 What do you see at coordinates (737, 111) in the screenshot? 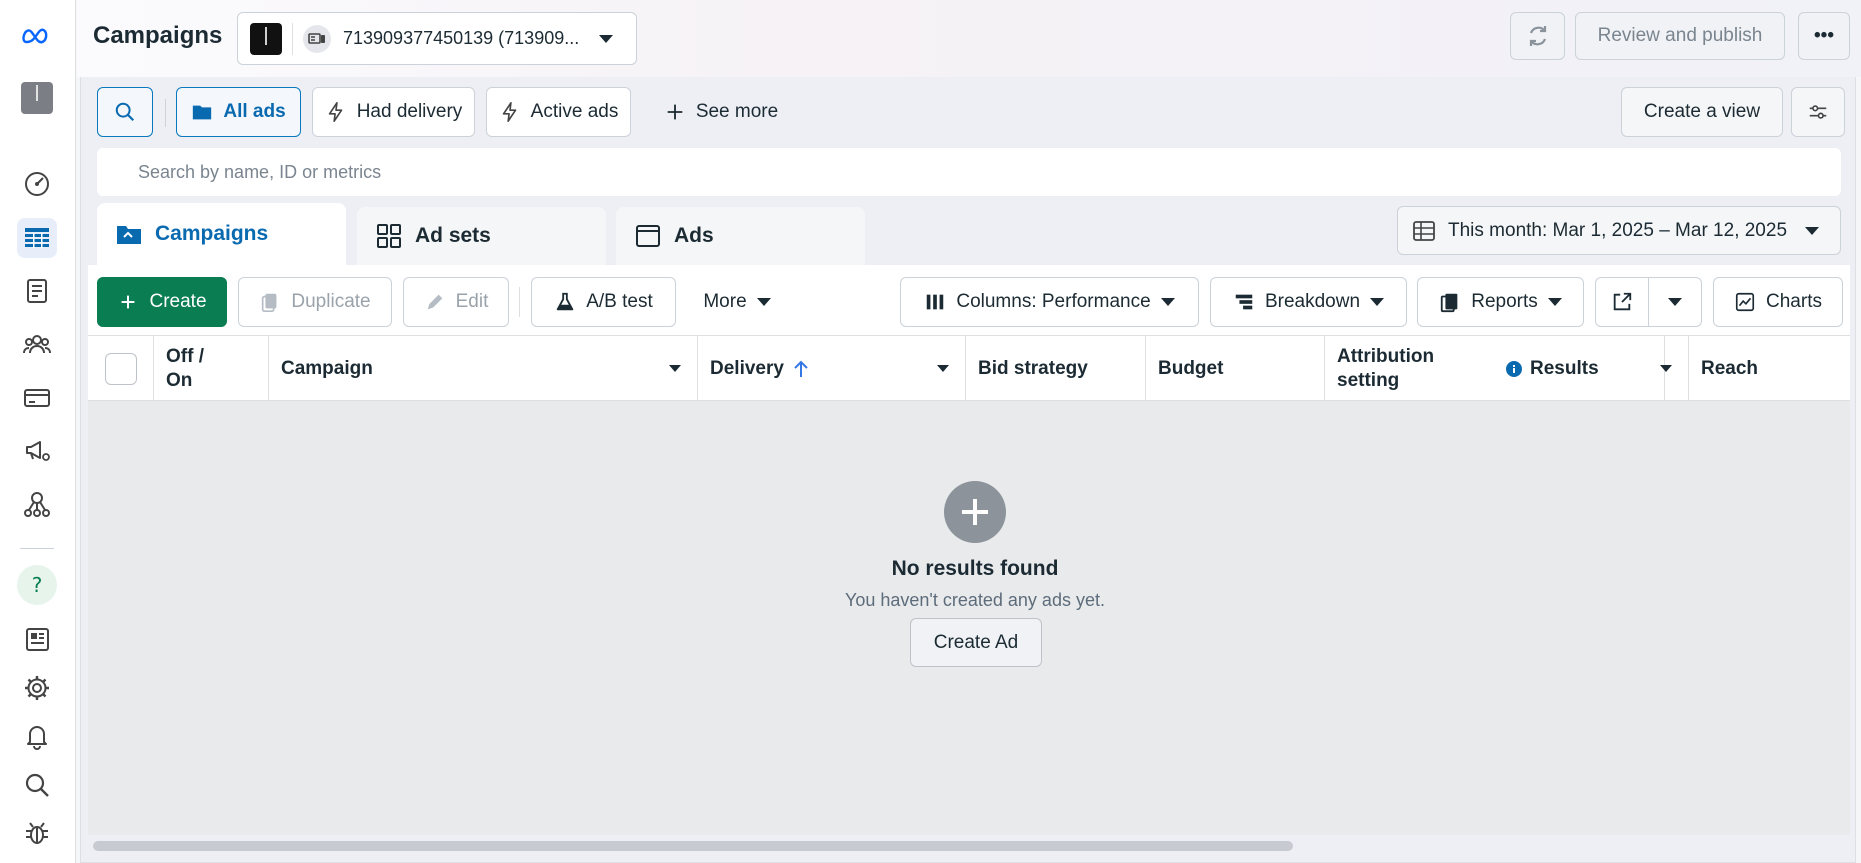
I see `see-more-label: See more` at bounding box center [737, 111].